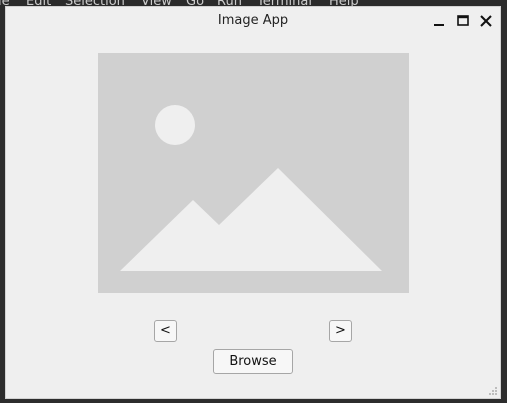 This screenshot has width=507, height=403. I want to click on background-editor-right-edge, so click(504, 206).